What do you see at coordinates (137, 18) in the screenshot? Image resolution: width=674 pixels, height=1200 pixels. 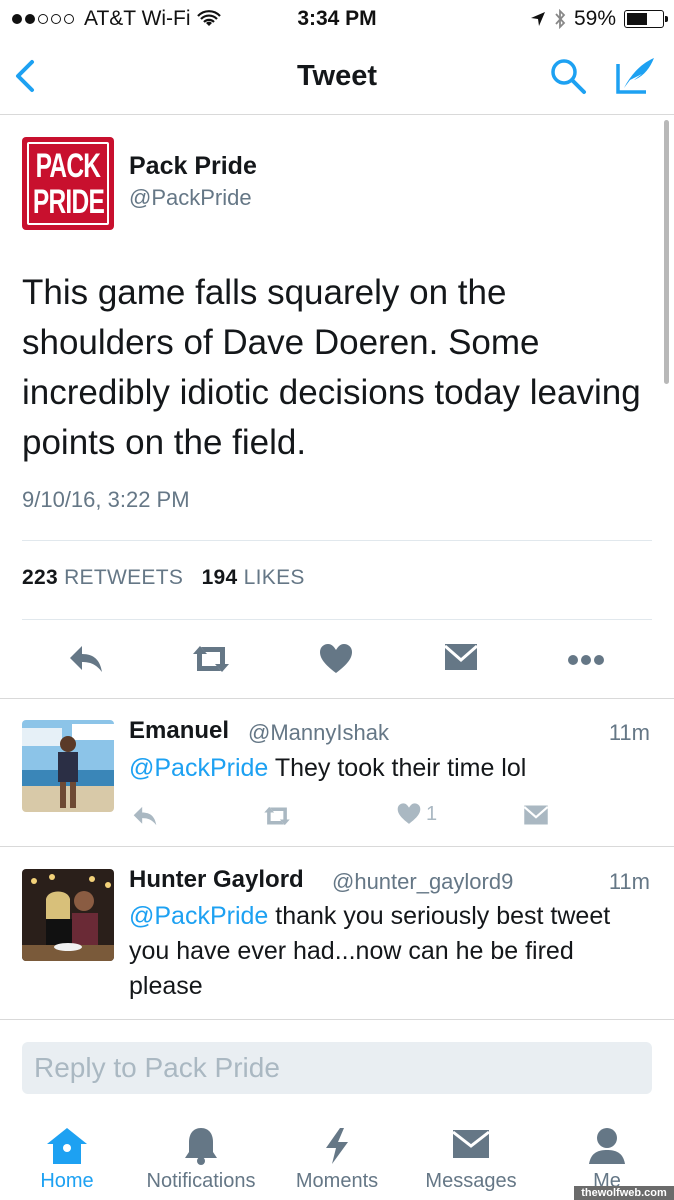 I see `carrier-label: AT&T Wi-Fi` at bounding box center [137, 18].